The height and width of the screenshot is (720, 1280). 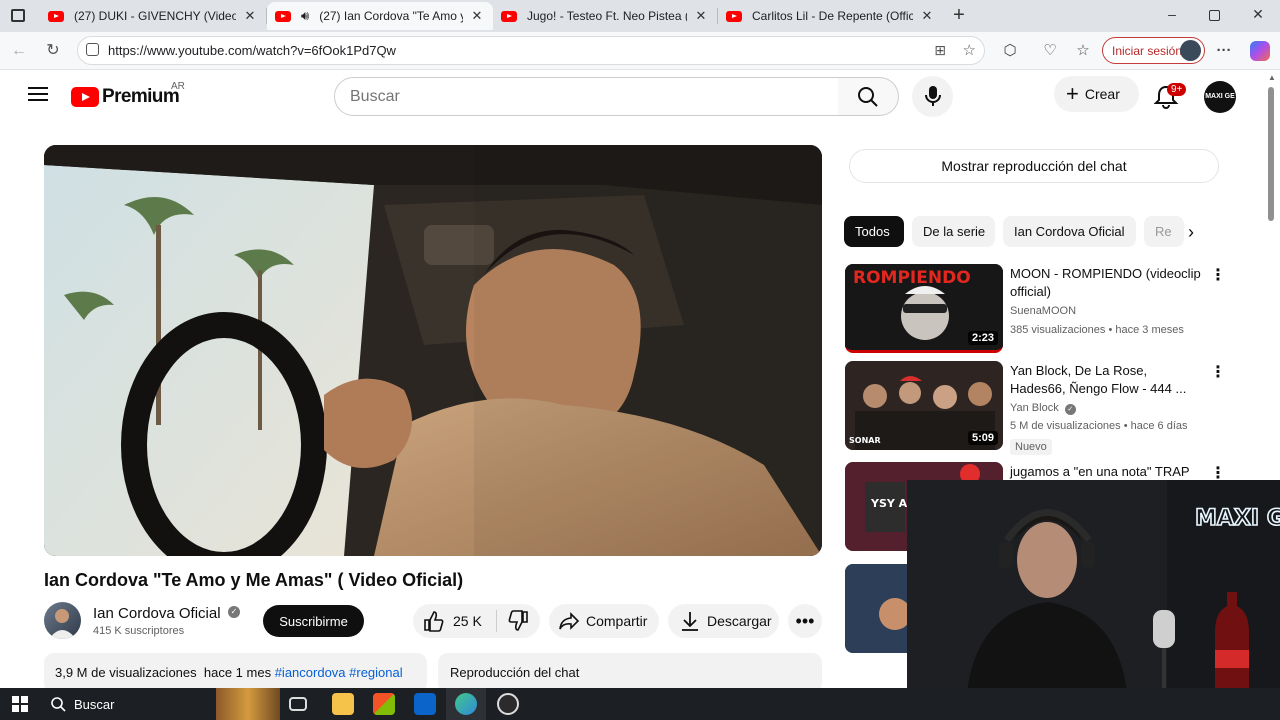 What do you see at coordinates (298, 704) in the screenshot?
I see `task-view-icon` at bounding box center [298, 704].